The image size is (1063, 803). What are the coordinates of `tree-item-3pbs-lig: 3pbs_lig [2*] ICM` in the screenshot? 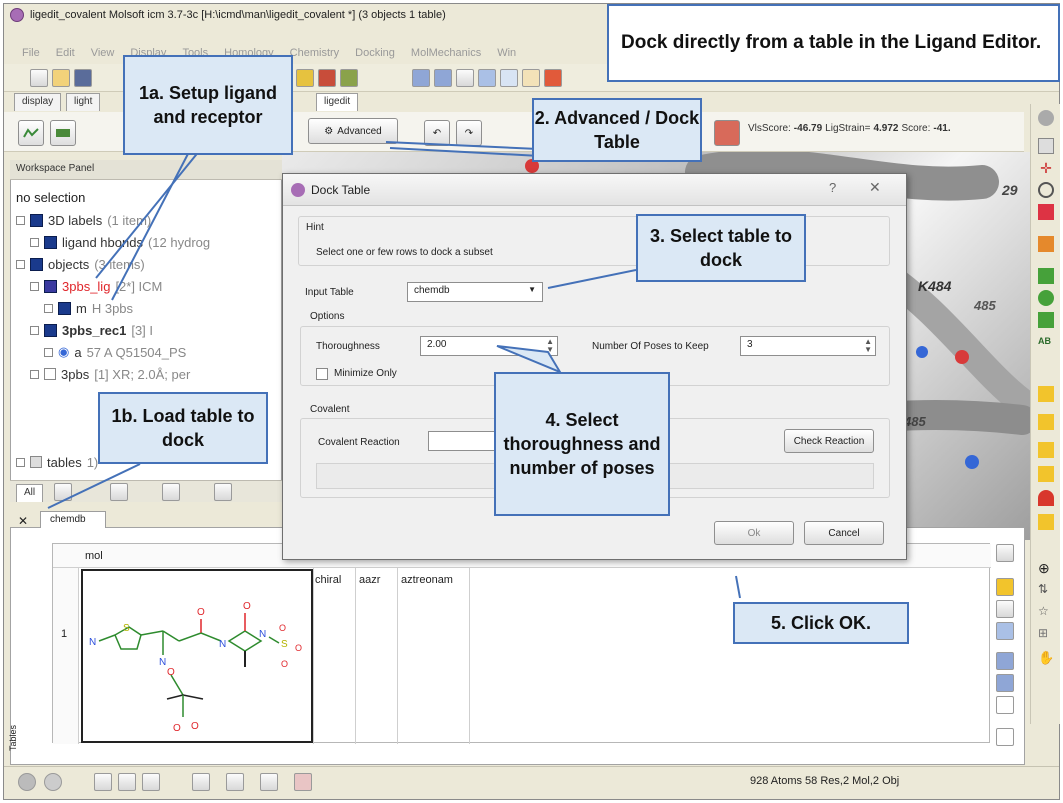 It's located at (96, 286).